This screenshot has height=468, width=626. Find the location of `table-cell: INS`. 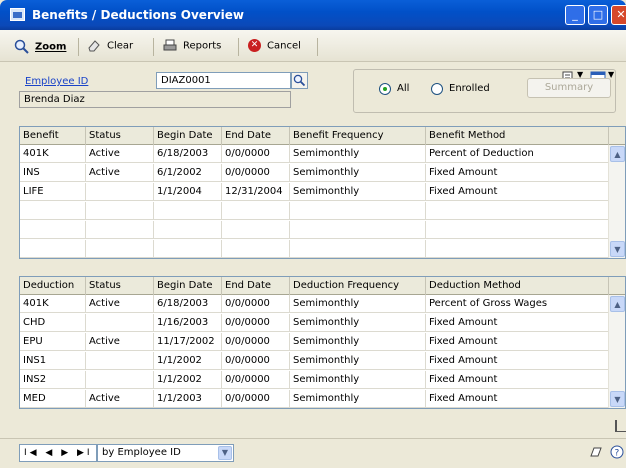

table-cell: INS is located at coordinates (53, 173).